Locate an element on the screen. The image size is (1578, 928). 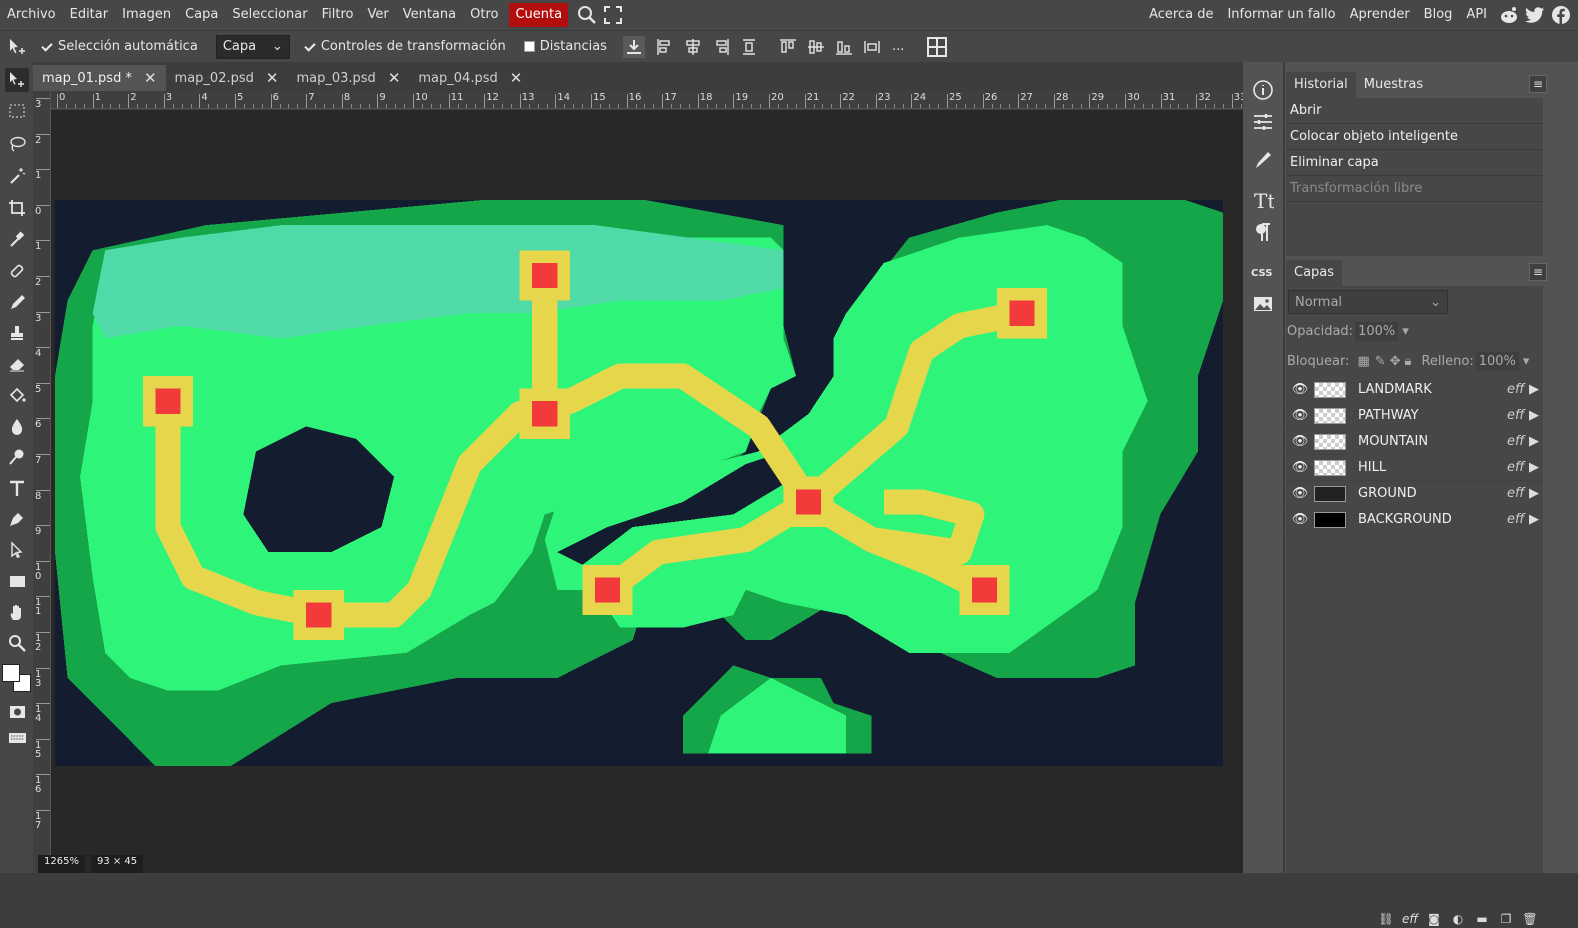
menu-imagen: Imagen is located at coordinates (146, 15).